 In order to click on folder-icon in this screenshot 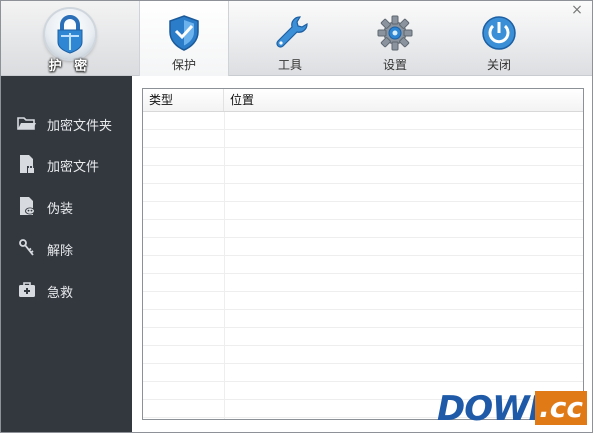, I will do `click(26, 123)`.